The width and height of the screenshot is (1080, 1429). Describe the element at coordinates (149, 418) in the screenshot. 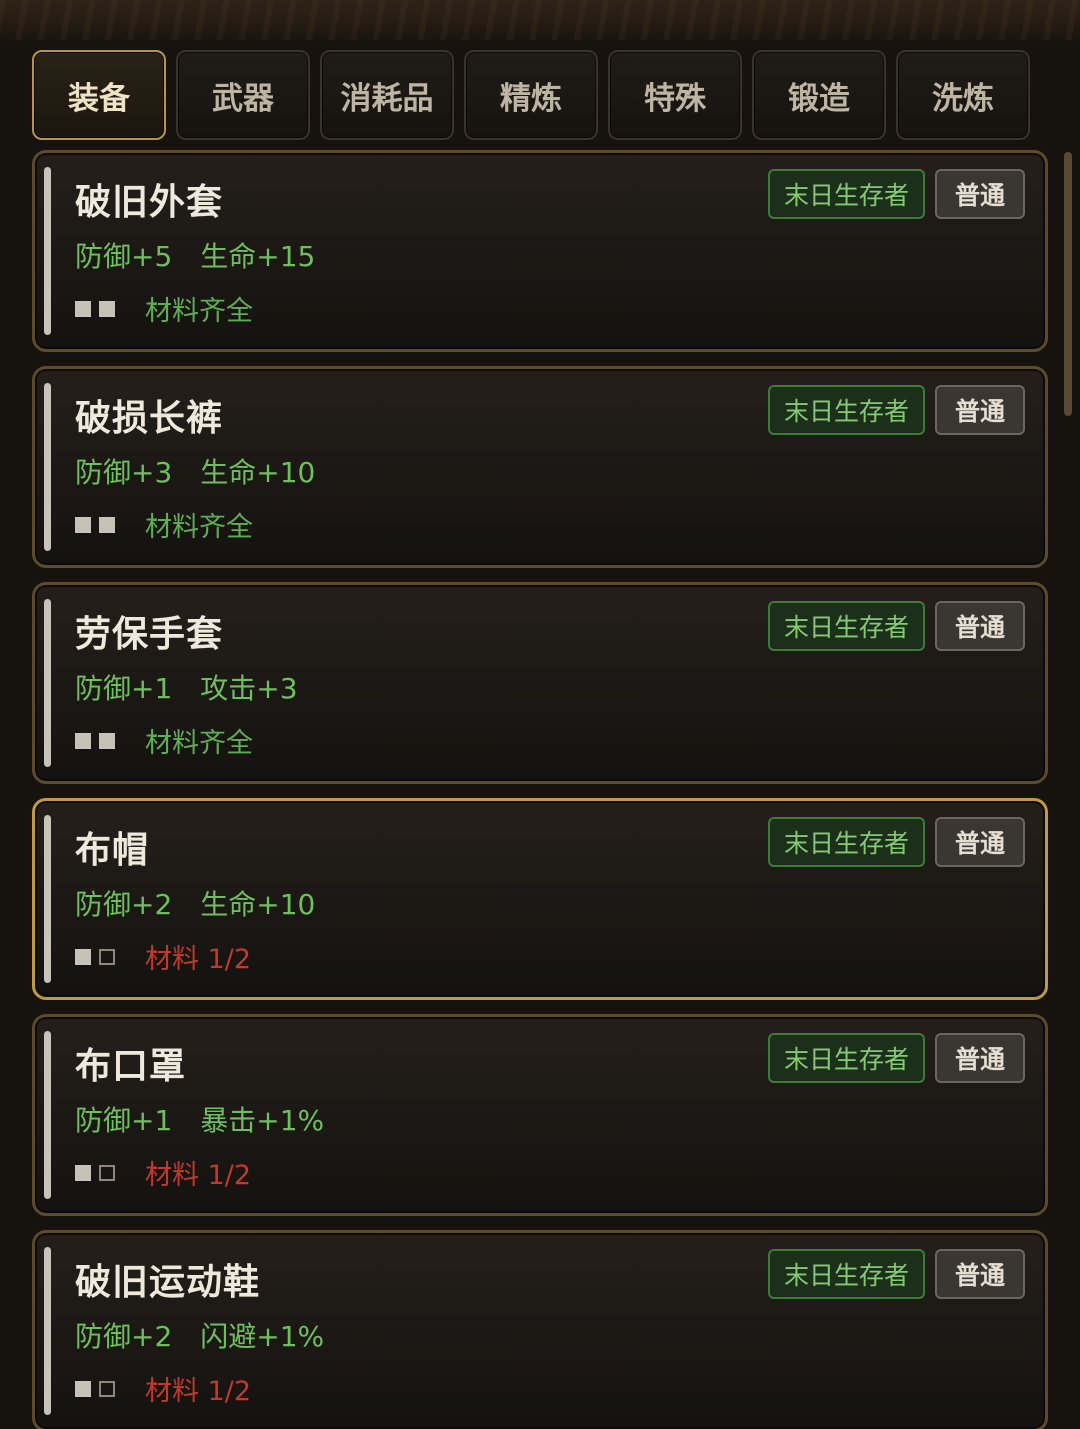

I see `item-name: 破损长裤` at that location.